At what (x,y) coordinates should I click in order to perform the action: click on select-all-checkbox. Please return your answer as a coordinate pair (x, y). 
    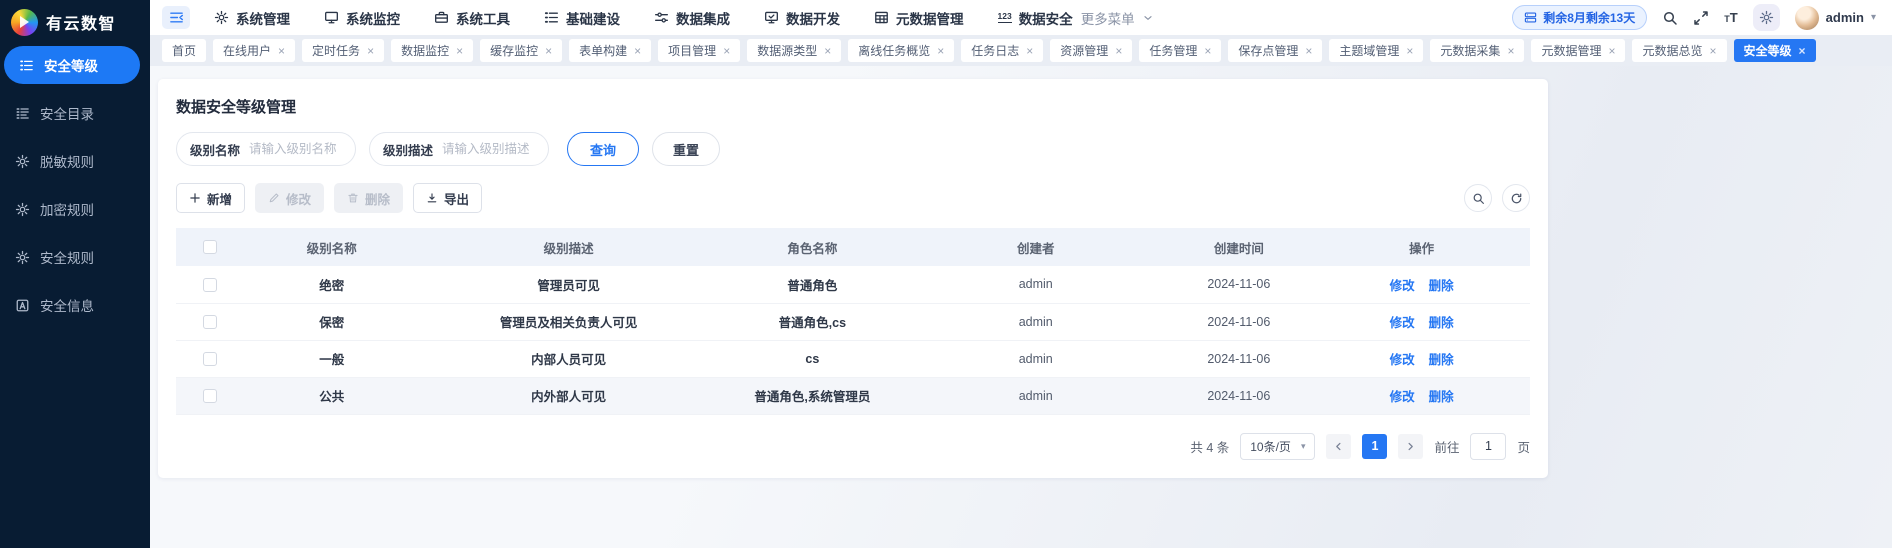
    Looking at the image, I should click on (209, 247).